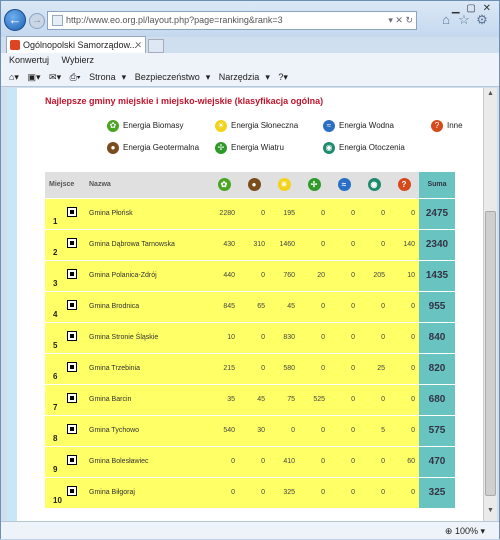 Image resolution: width=500 pixels, height=540 pixels. Describe the element at coordinates (250, 400) in the screenshot. I see `table-row: 7 Gmina Barcin 35 45 75 525 0 0 0 680` at that location.